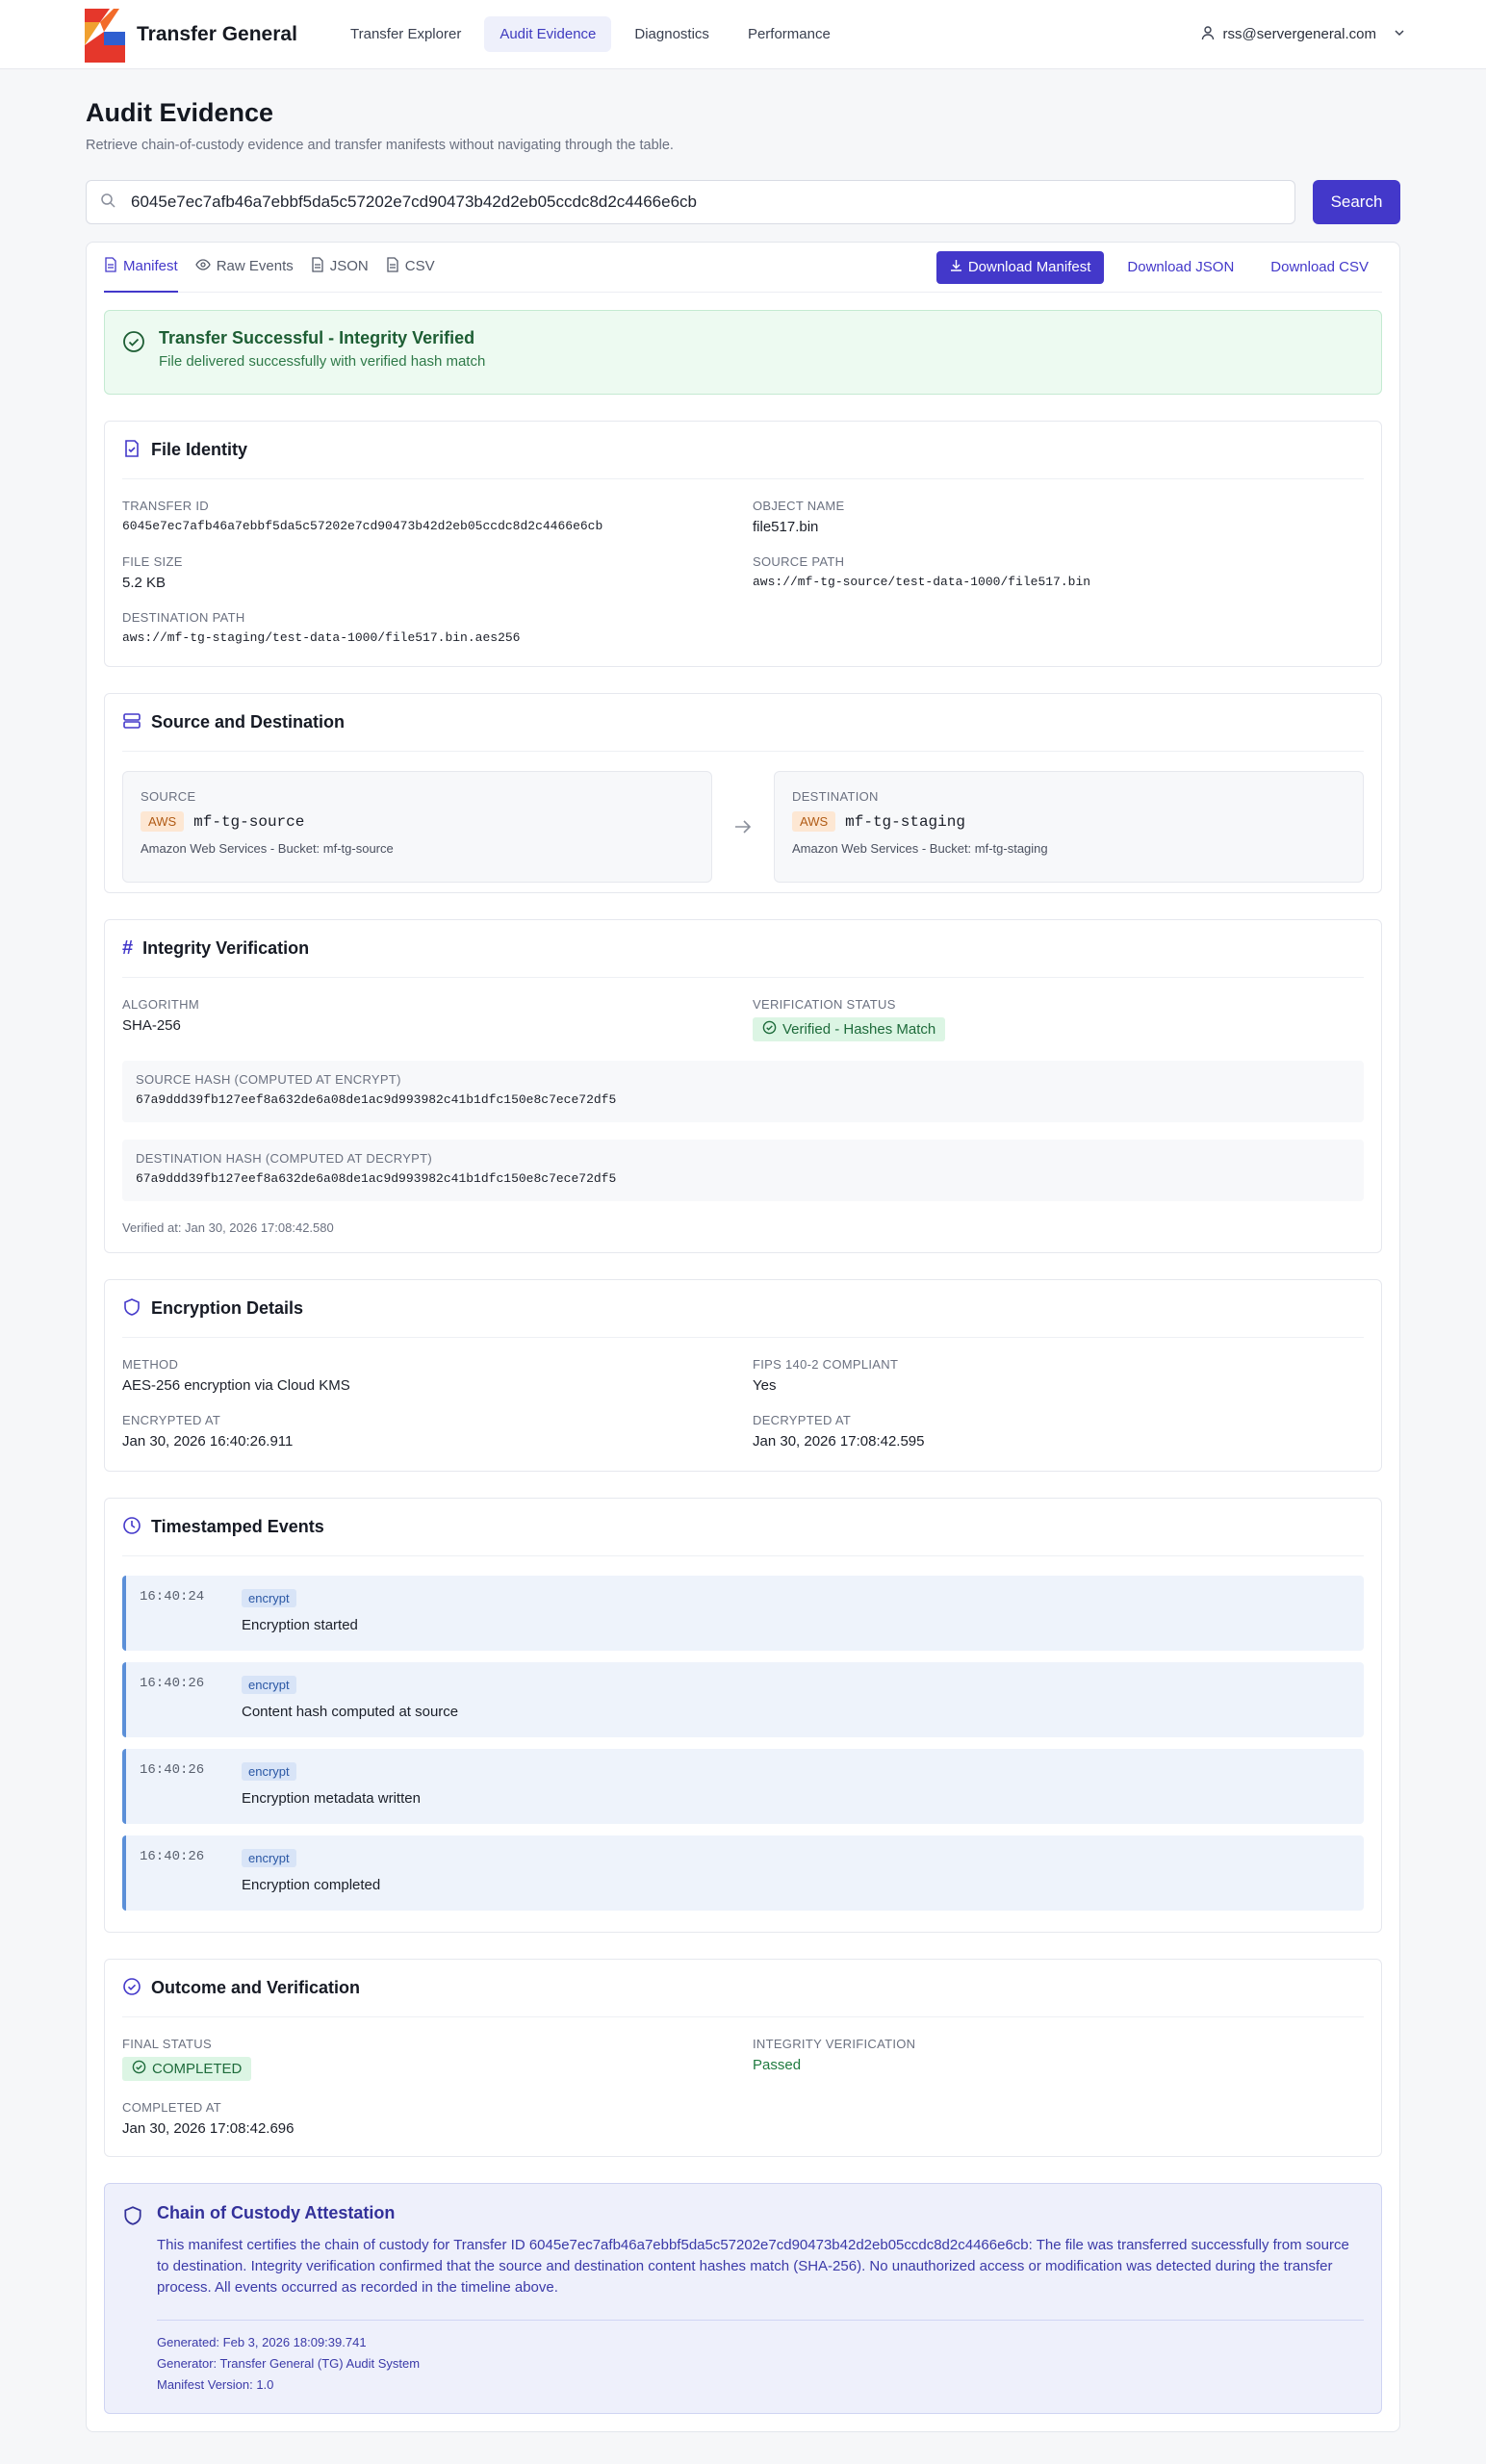 This screenshot has height=2464, width=1486. I want to click on field-label: Destination Hash (Computed at Decrypt), so click(285, 1158).